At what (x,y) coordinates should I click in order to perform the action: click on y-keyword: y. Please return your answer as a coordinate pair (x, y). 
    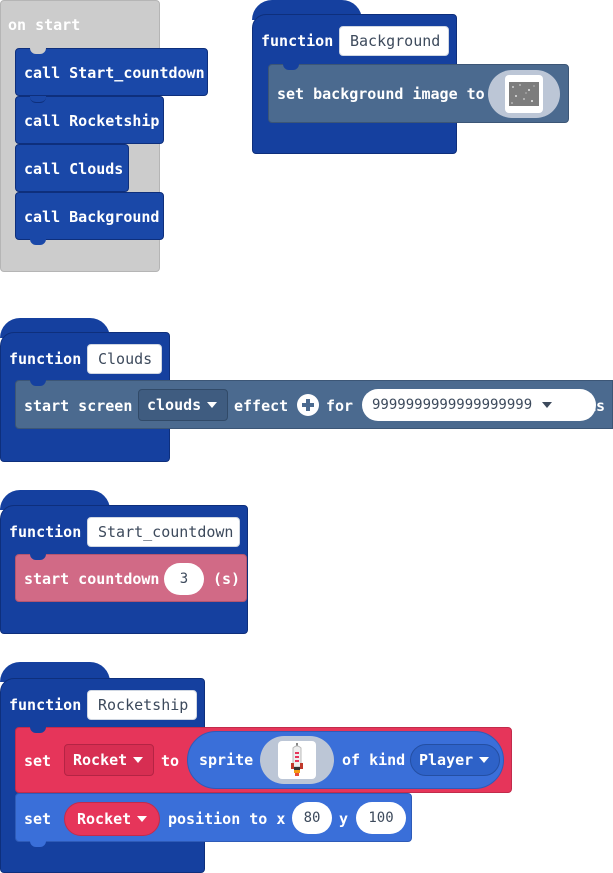
    Looking at the image, I should click on (344, 819).